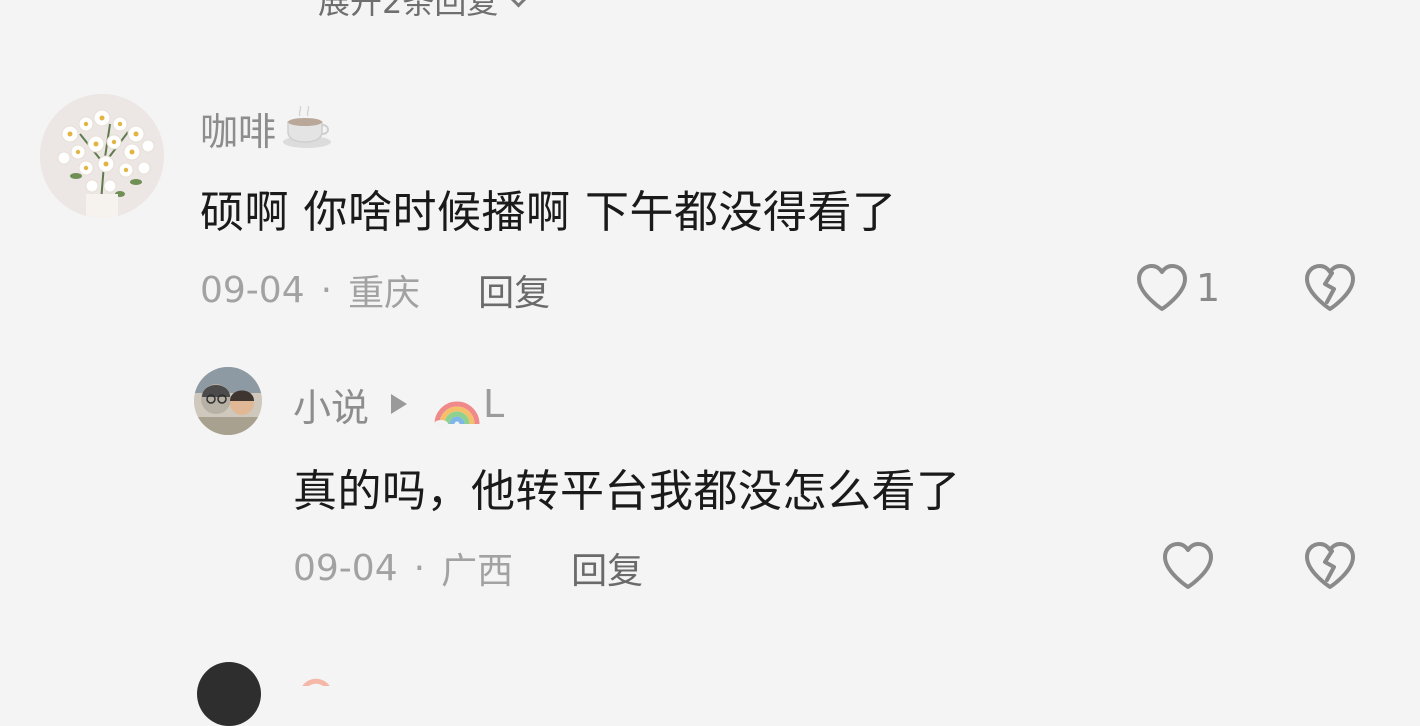 Image resolution: width=1420 pixels, height=726 pixels. Describe the element at coordinates (1208, 288) in the screenshot. I see `like-count: 1` at that location.